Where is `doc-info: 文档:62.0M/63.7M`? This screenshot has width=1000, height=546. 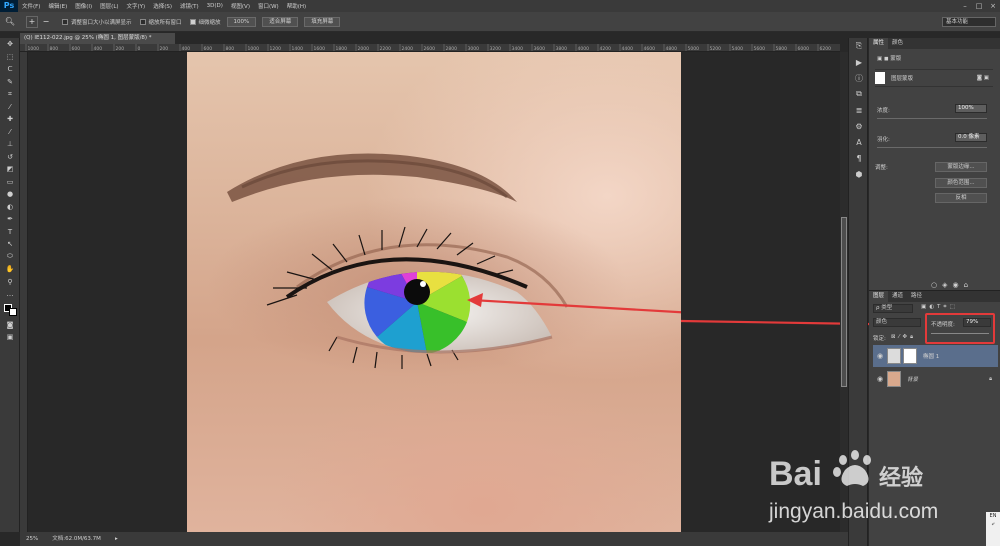 doc-info: 文档:62.0M/63.7M is located at coordinates (76, 539).